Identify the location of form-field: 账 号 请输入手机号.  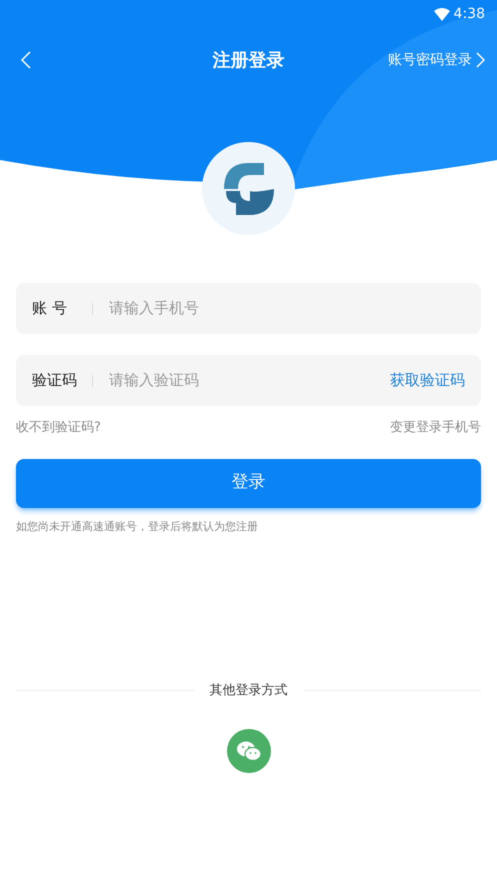
(248, 308).